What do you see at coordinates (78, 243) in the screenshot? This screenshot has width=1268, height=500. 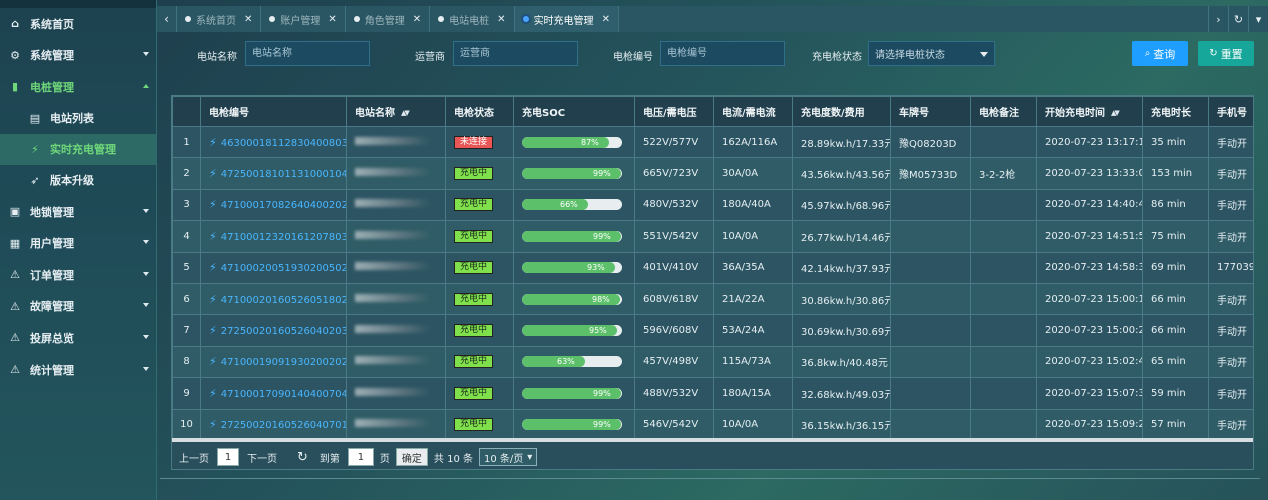 I see `sidebar-item: ▦ 用户管理` at bounding box center [78, 243].